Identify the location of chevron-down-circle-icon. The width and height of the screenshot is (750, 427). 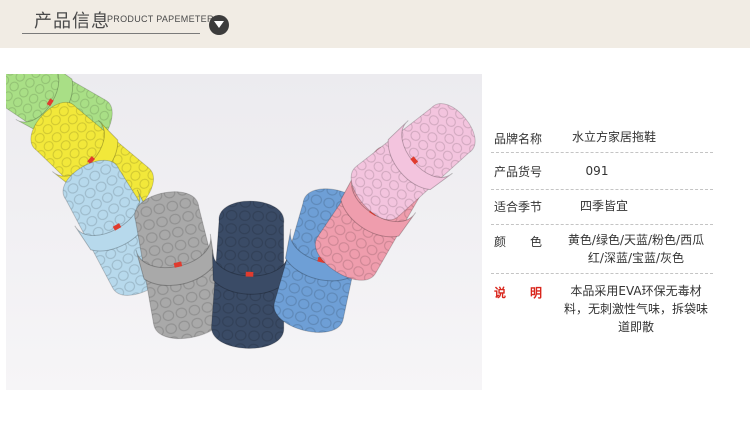
(219, 25).